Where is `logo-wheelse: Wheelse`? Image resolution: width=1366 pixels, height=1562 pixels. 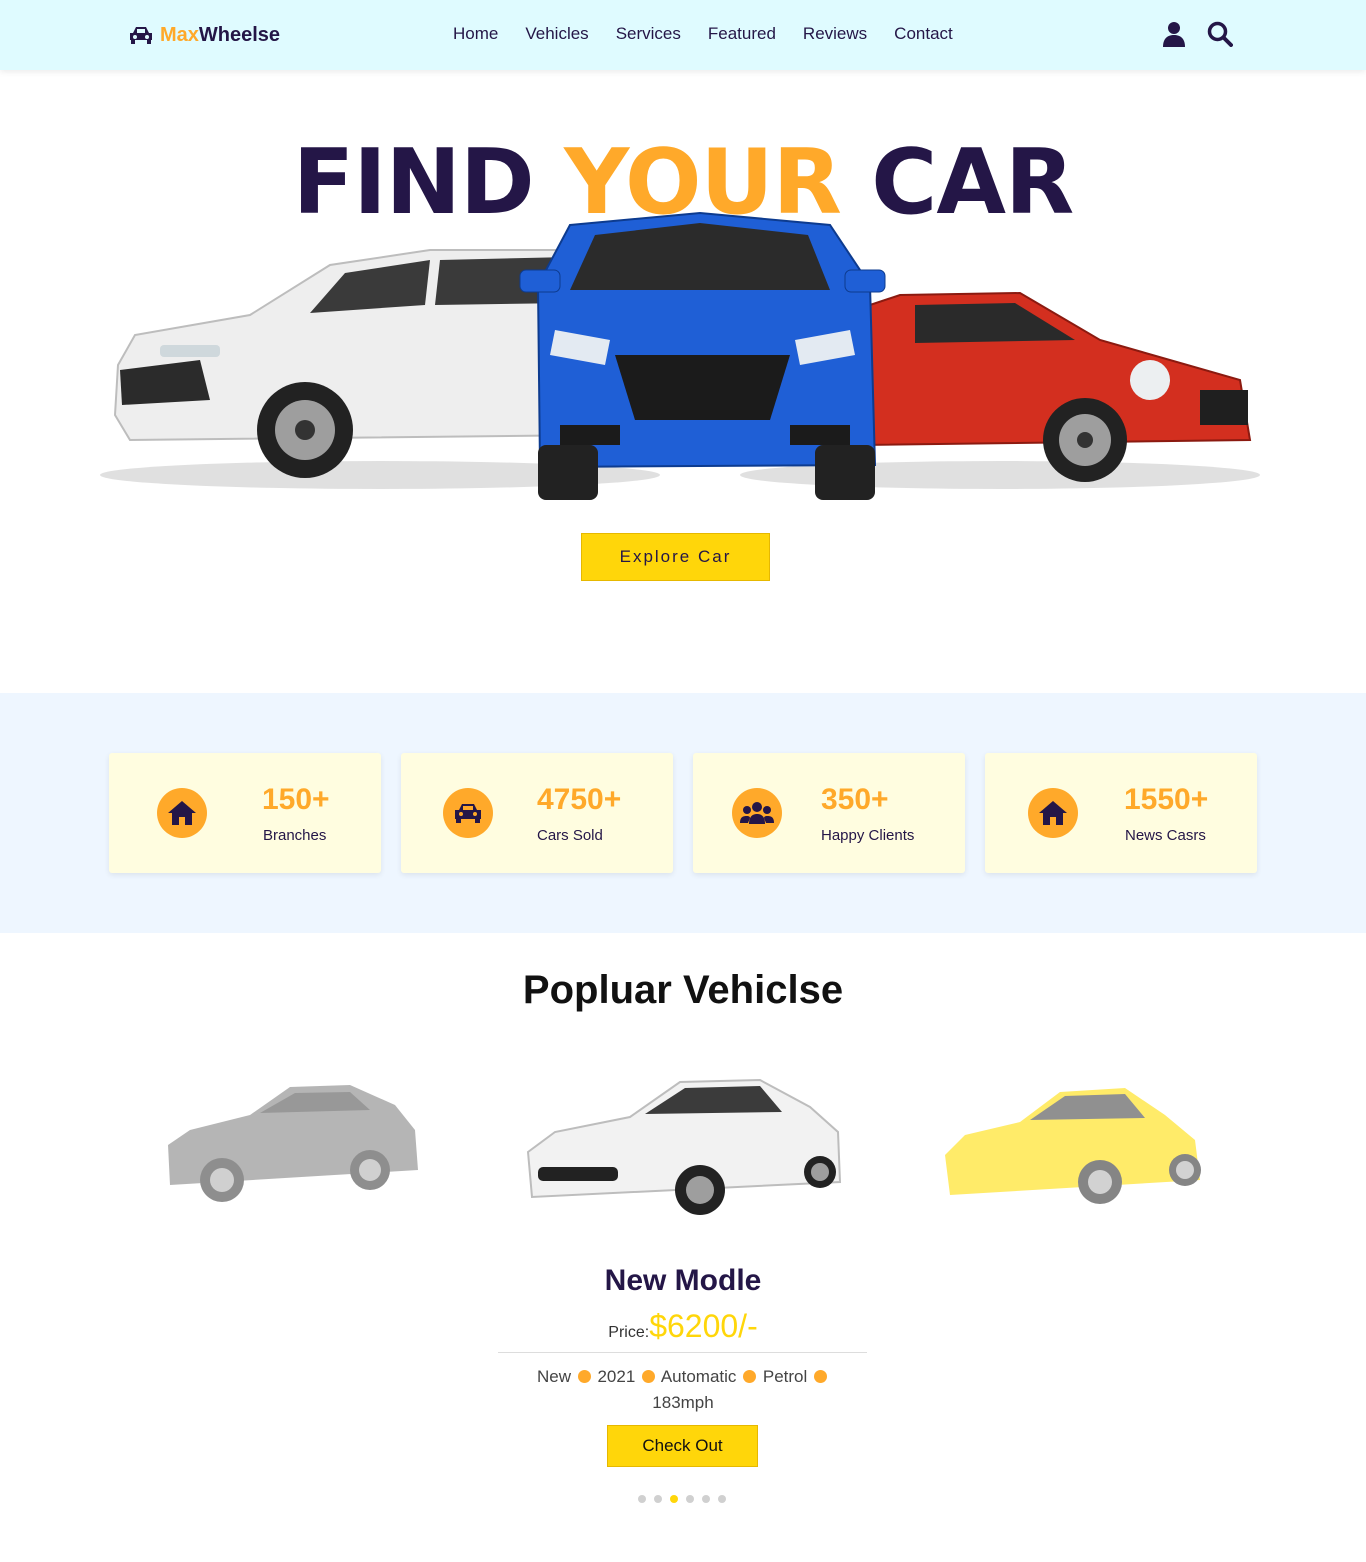
logo-wheelse: Wheelse is located at coordinates (239, 34).